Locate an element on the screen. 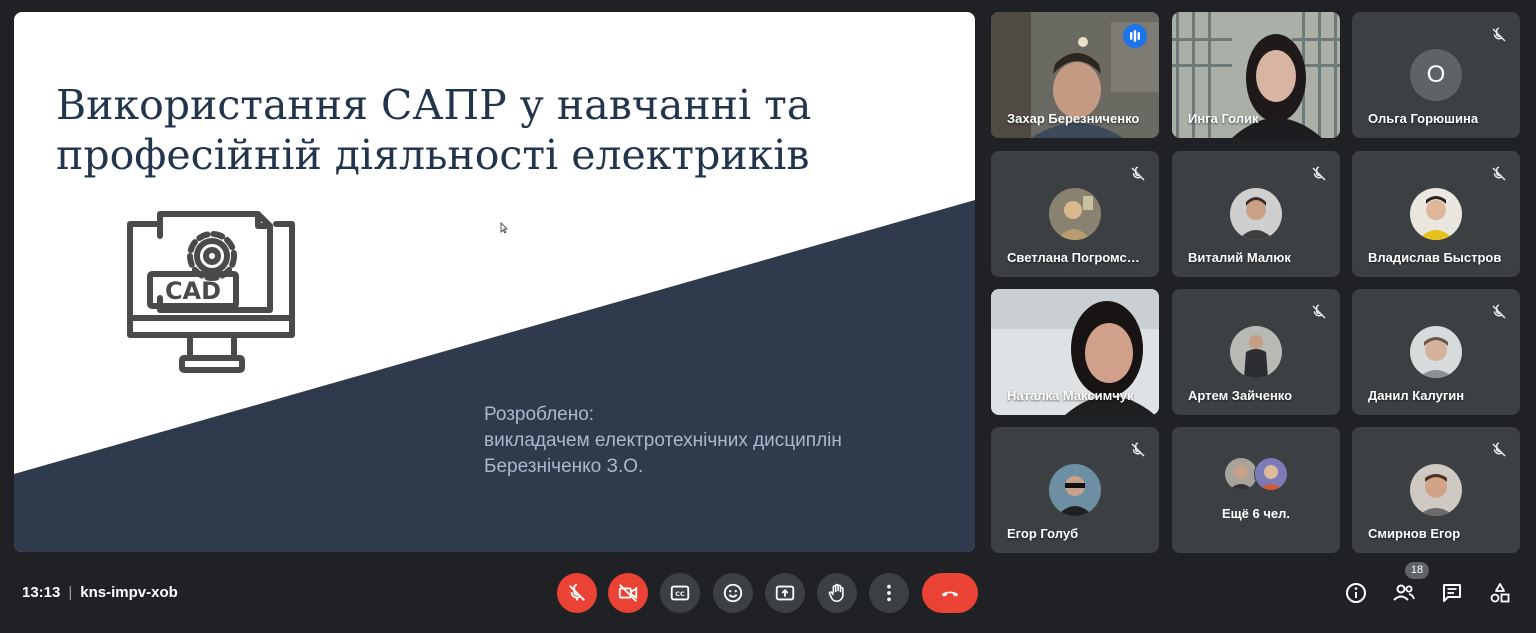  participant-name: Егор Голуб is located at coordinates (1043, 533).